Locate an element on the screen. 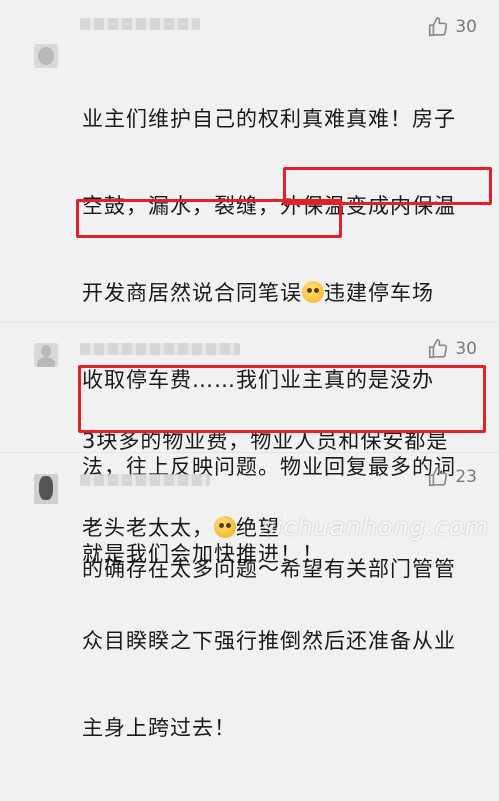 This screenshot has height=801, width=499. comment-line: 开发商居然说合同笔误 违建停车场 is located at coordinates (282, 293).